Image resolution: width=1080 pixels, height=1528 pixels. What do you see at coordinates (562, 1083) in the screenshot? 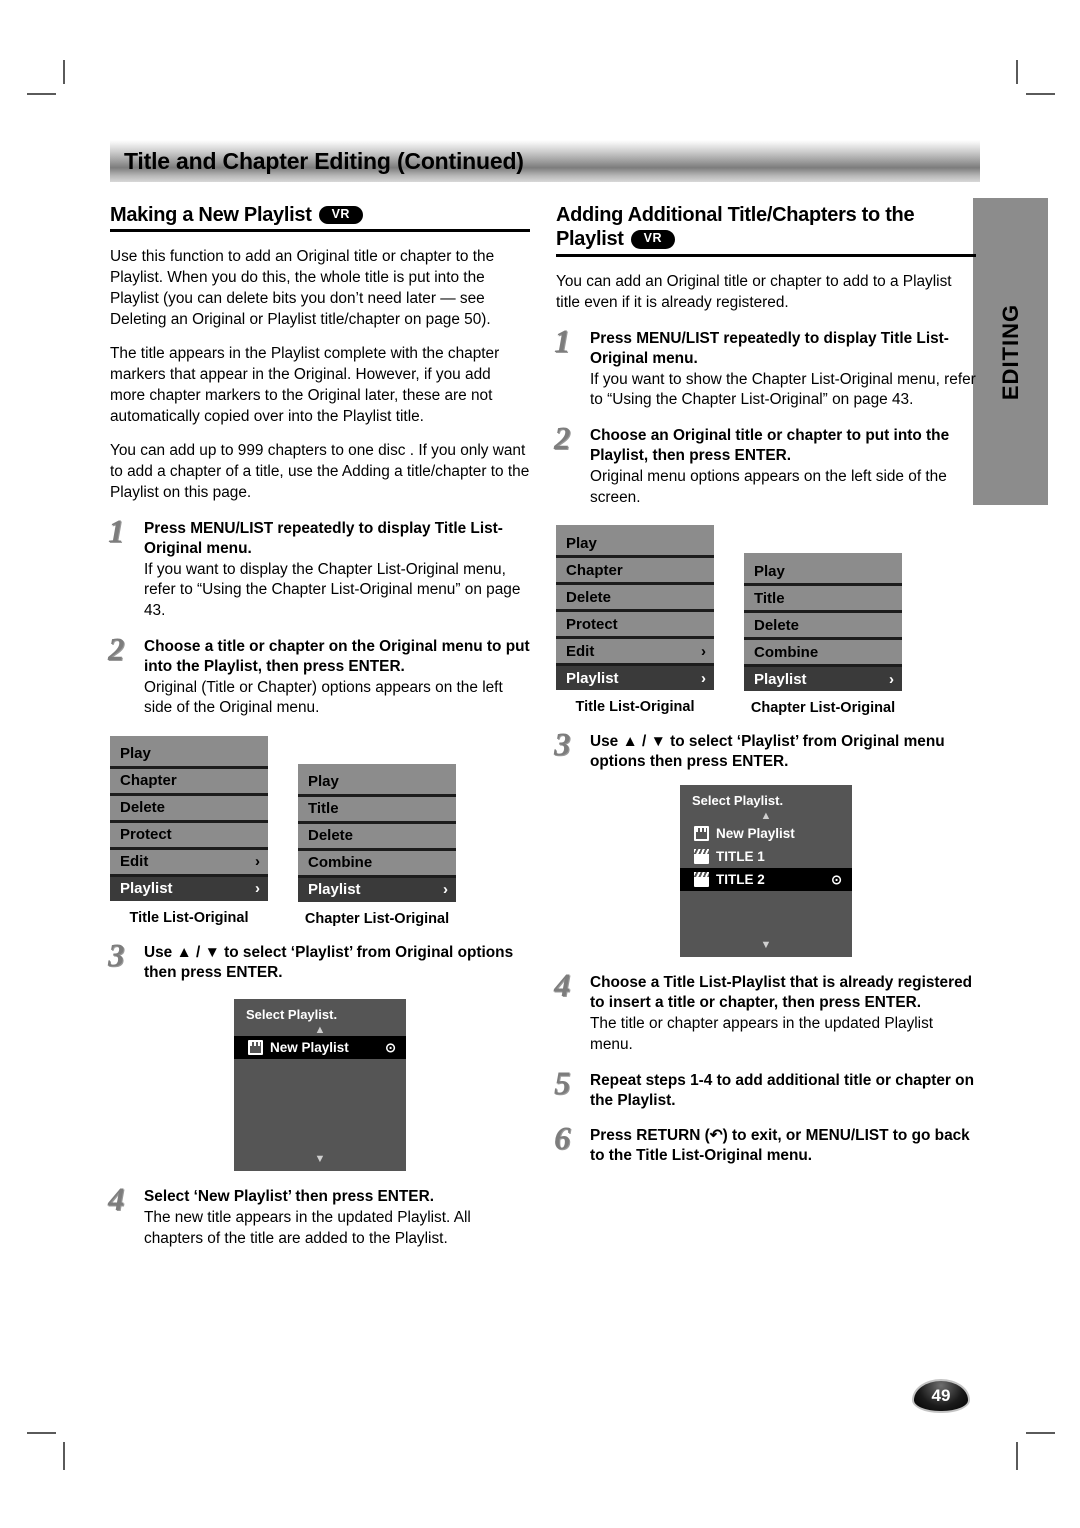
I see `right-step-5-number: 5` at bounding box center [562, 1083].